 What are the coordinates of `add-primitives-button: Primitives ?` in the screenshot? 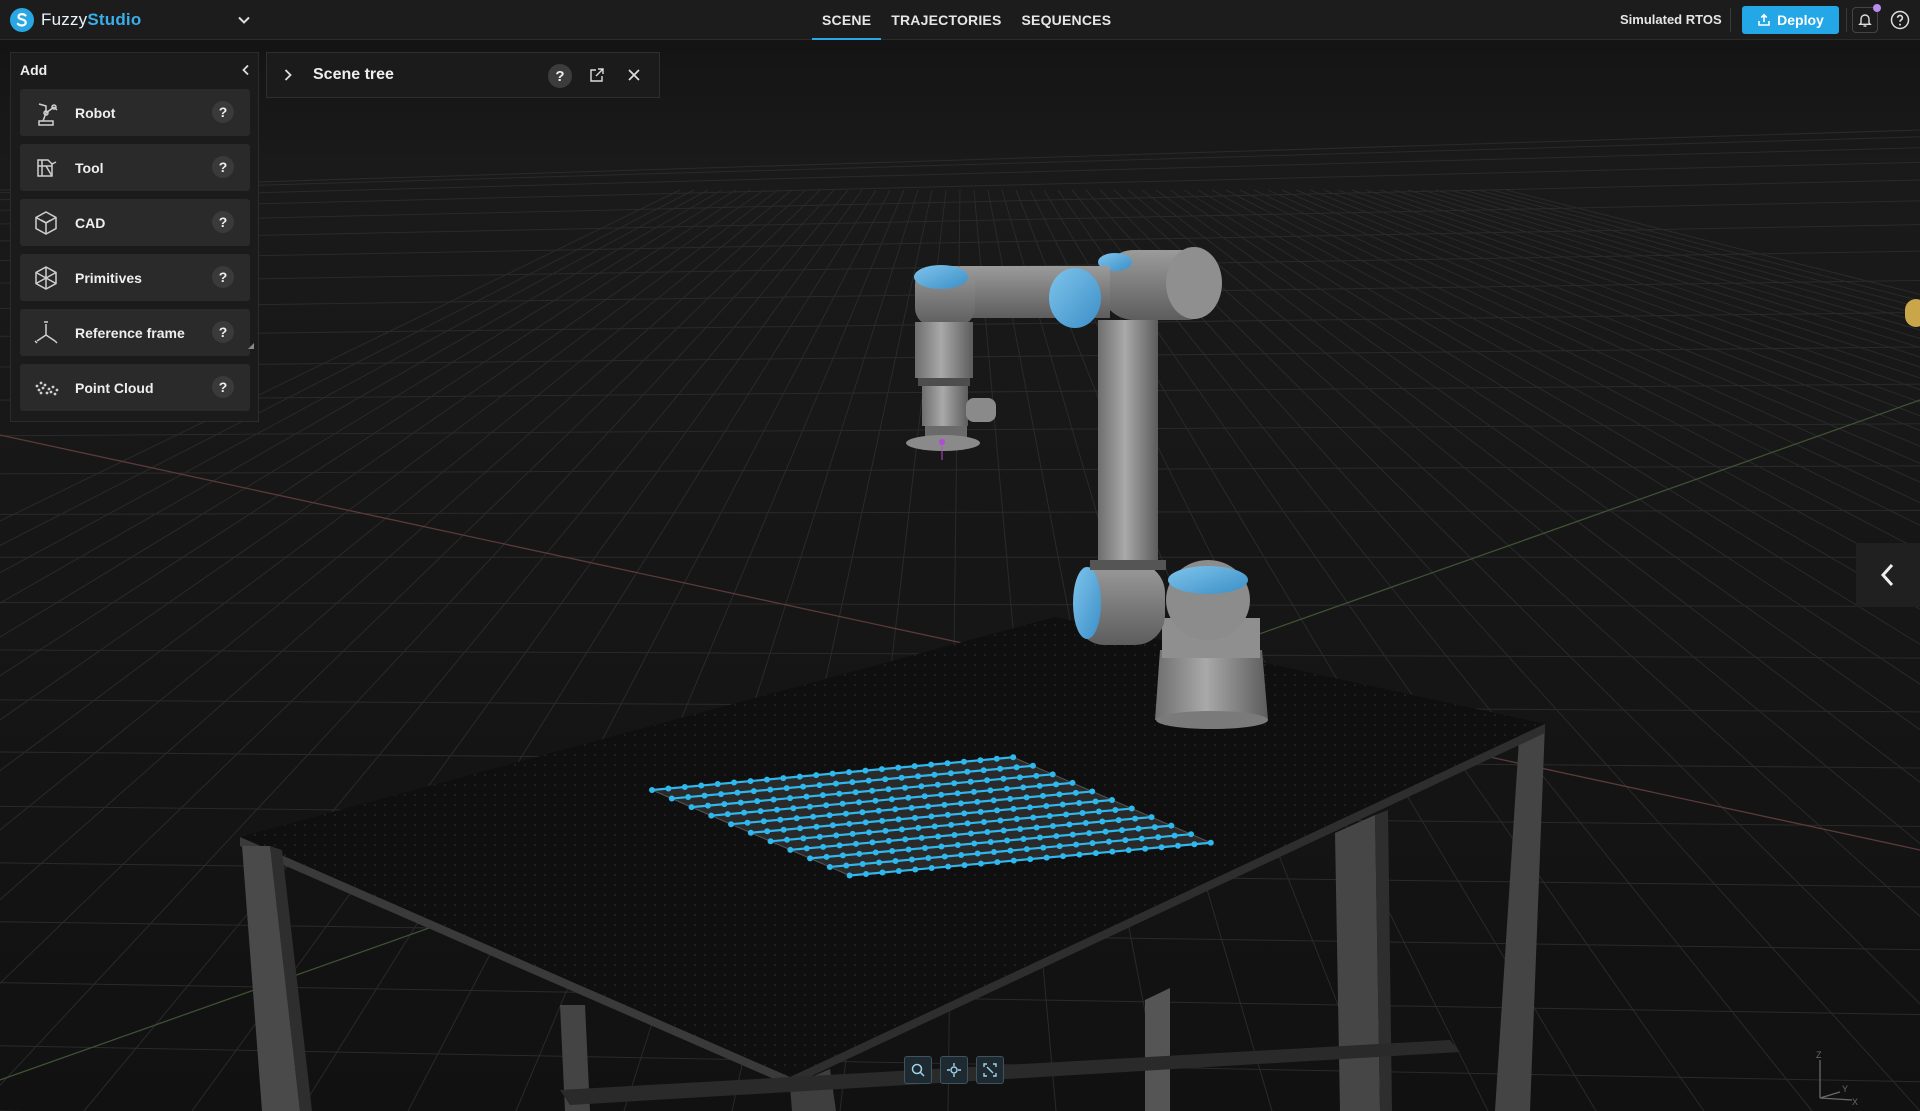 It's located at (135, 277).